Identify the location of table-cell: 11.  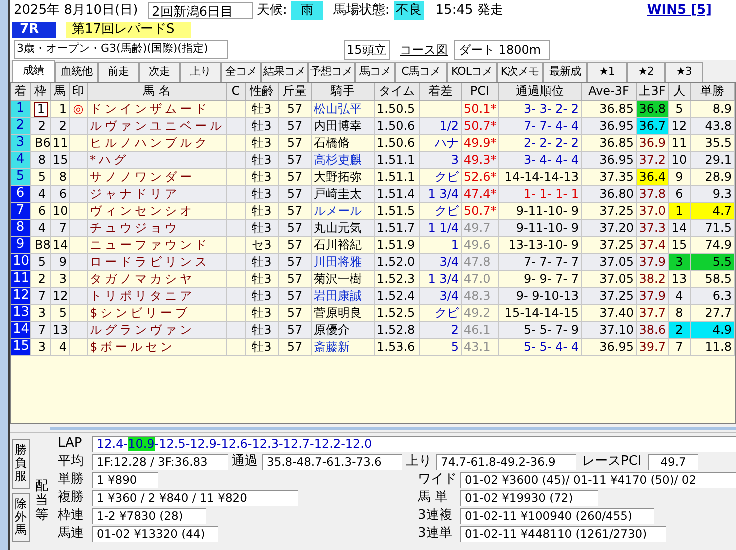
(21, 279).